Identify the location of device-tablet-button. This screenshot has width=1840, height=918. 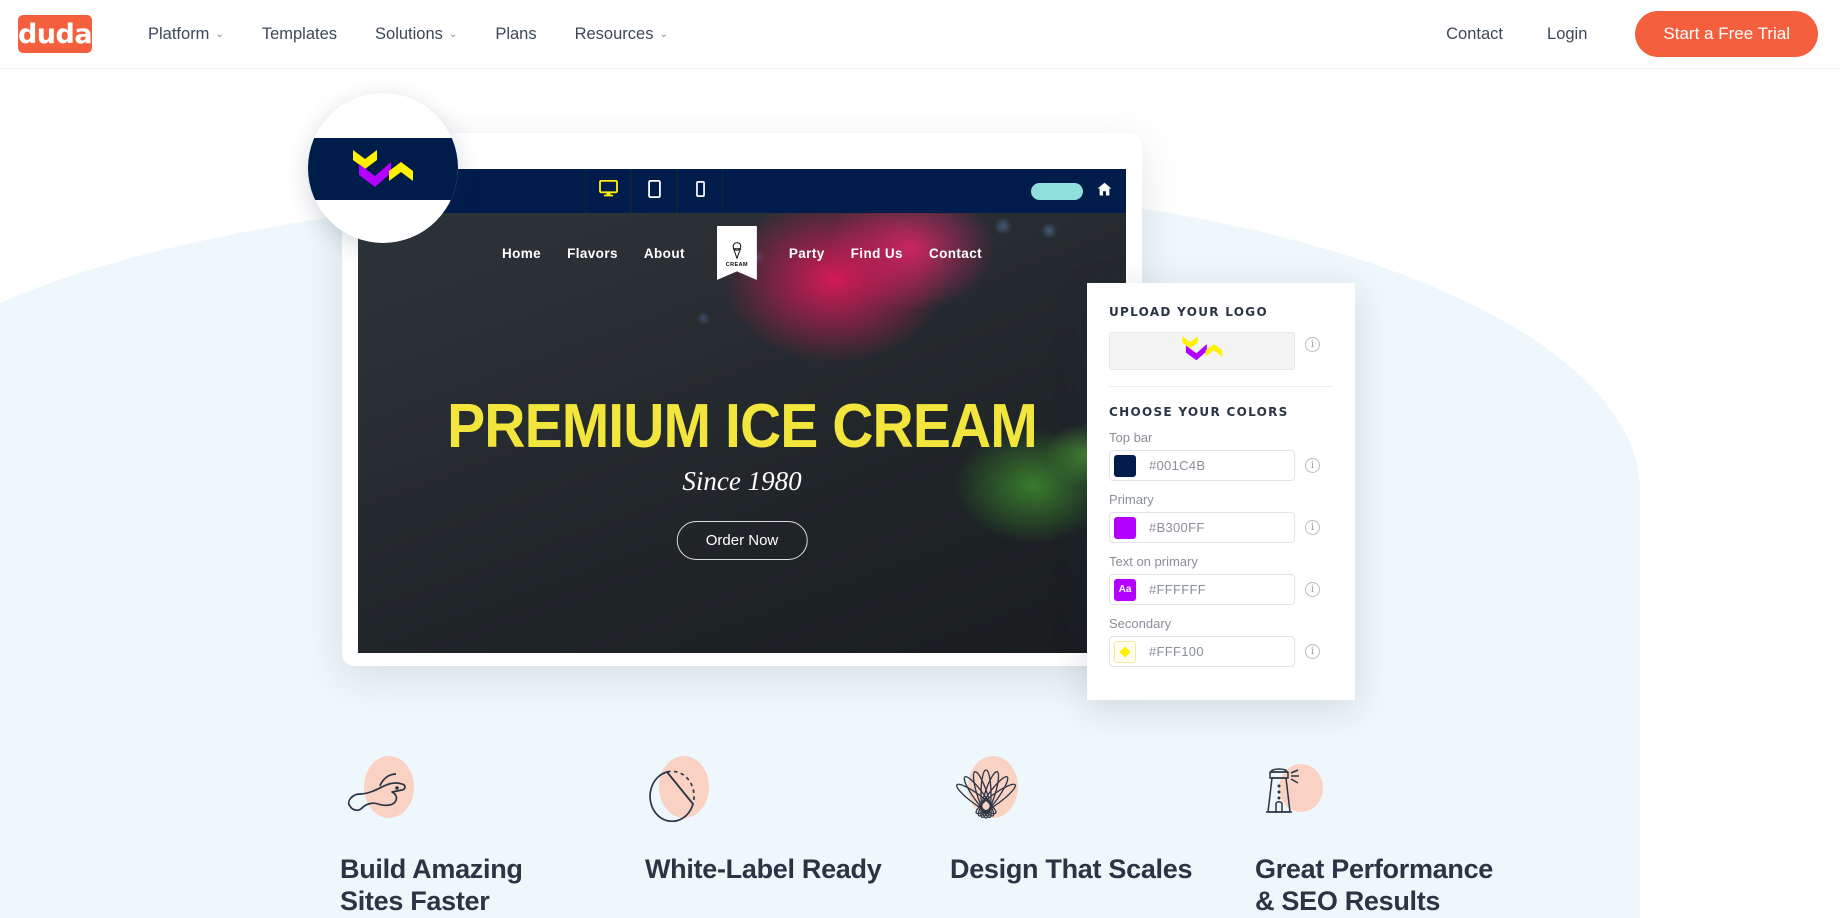
(654, 191).